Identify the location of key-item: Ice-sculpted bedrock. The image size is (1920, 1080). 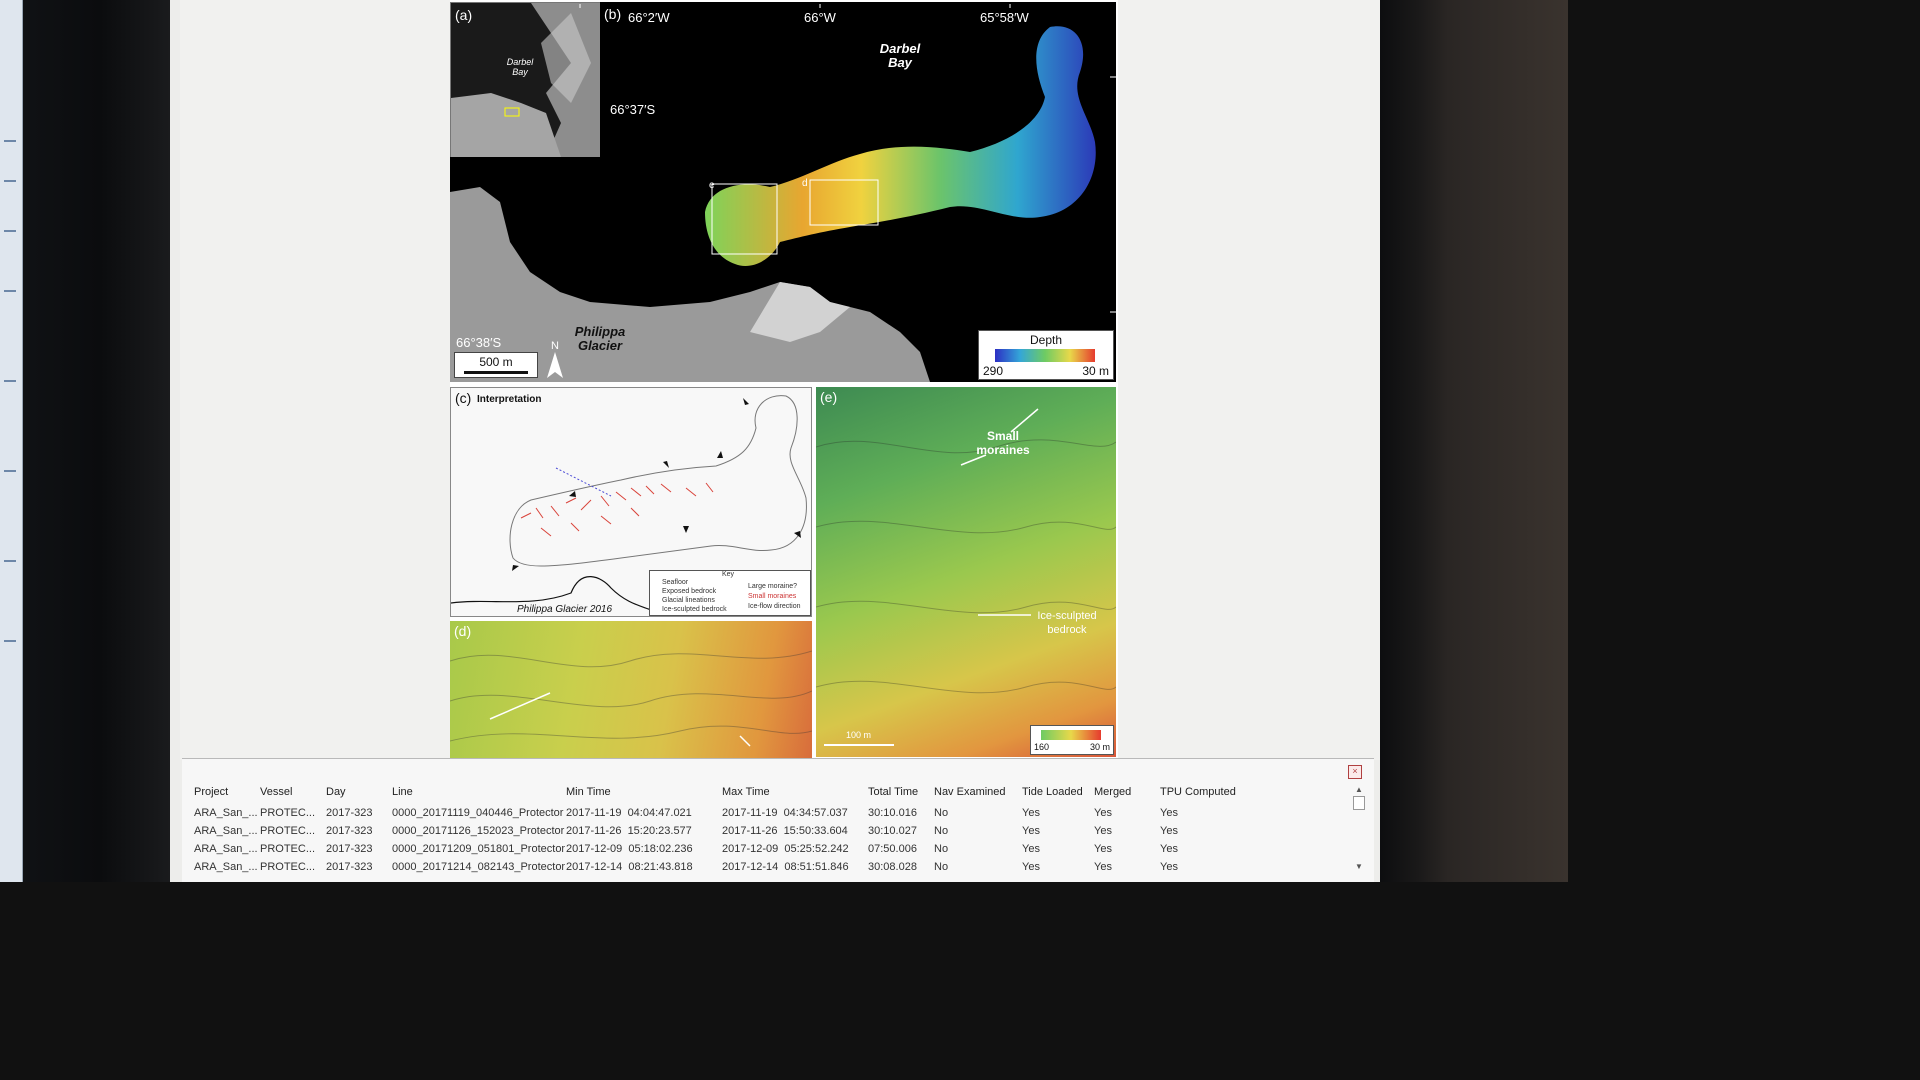
(694, 609).